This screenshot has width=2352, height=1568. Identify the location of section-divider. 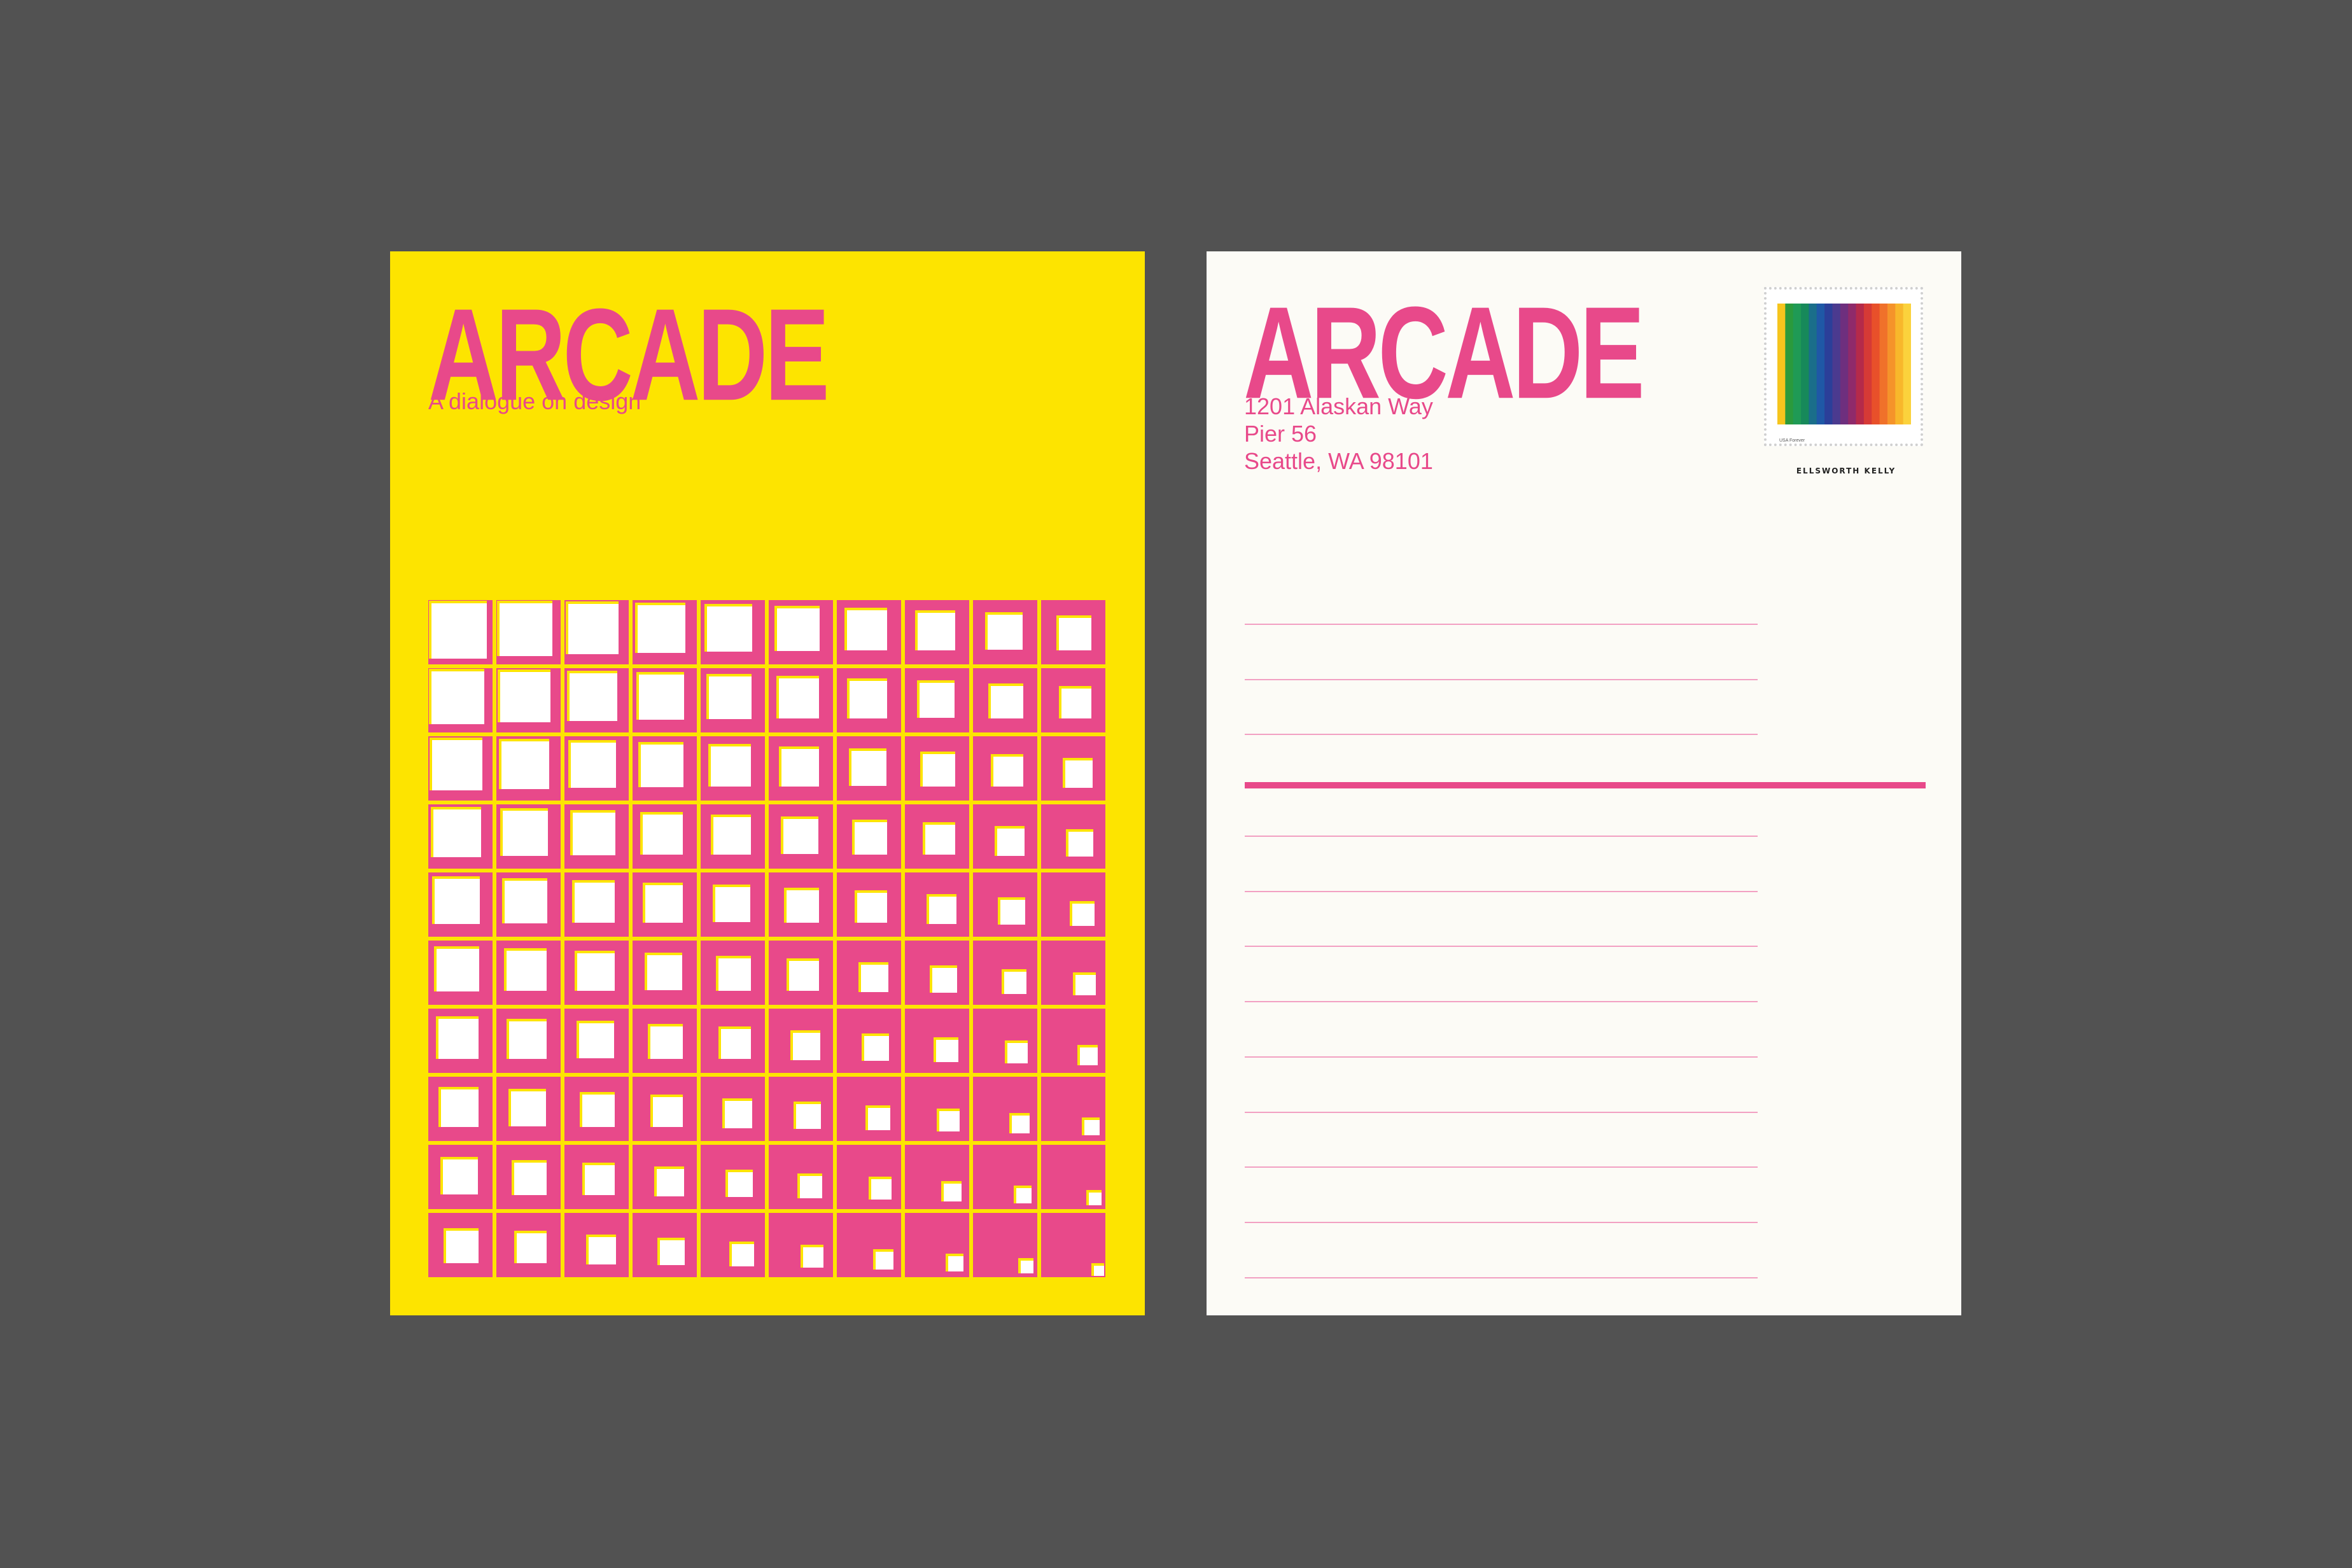
(1585, 785).